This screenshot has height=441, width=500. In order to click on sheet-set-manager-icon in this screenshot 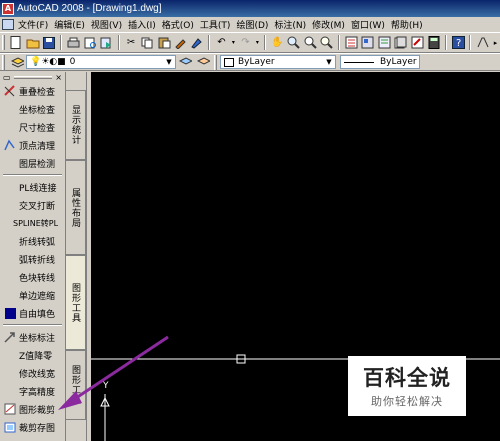, I will do `click(400, 43)`.